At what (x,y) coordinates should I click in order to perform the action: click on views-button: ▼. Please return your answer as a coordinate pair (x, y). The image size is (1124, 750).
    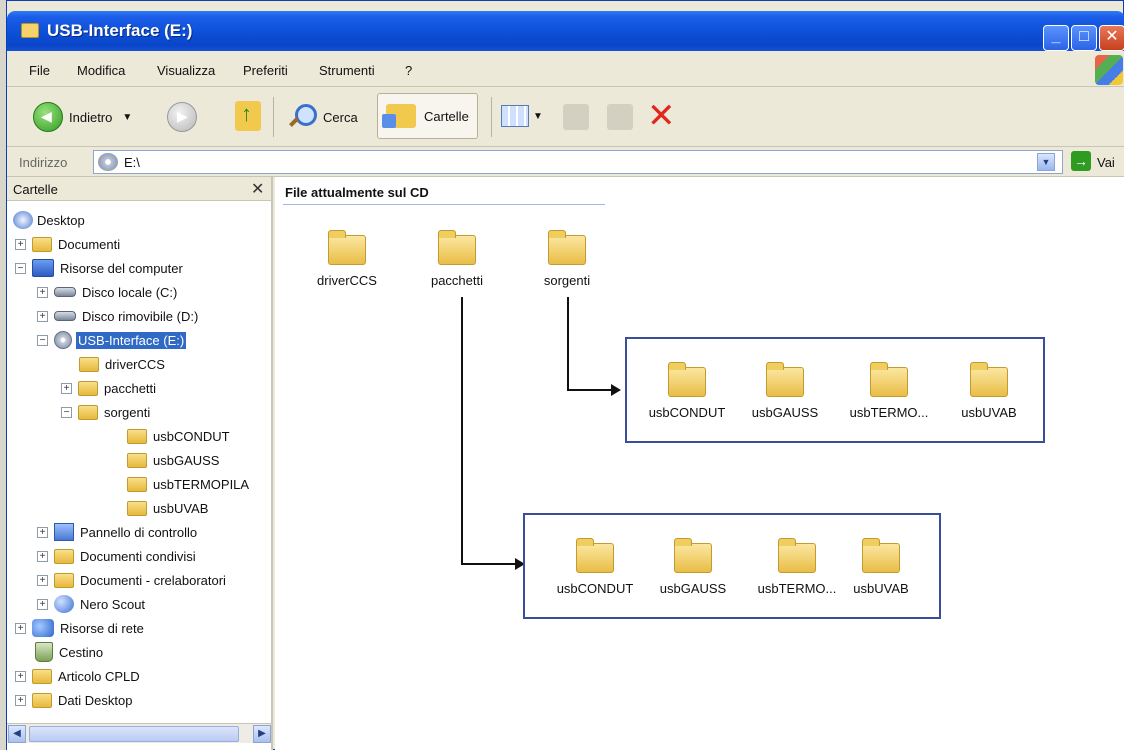
    Looking at the image, I should click on (522, 116).